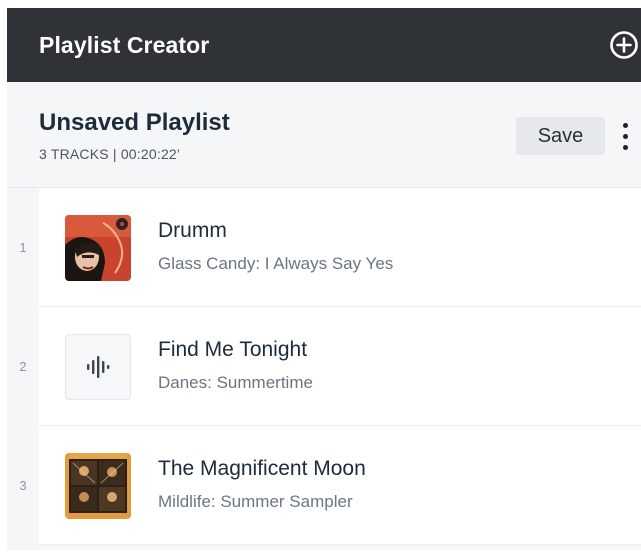 This screenshot has height=558, width=641. I want to click on track-title: The Magnificent Moon, so click(262, 468).